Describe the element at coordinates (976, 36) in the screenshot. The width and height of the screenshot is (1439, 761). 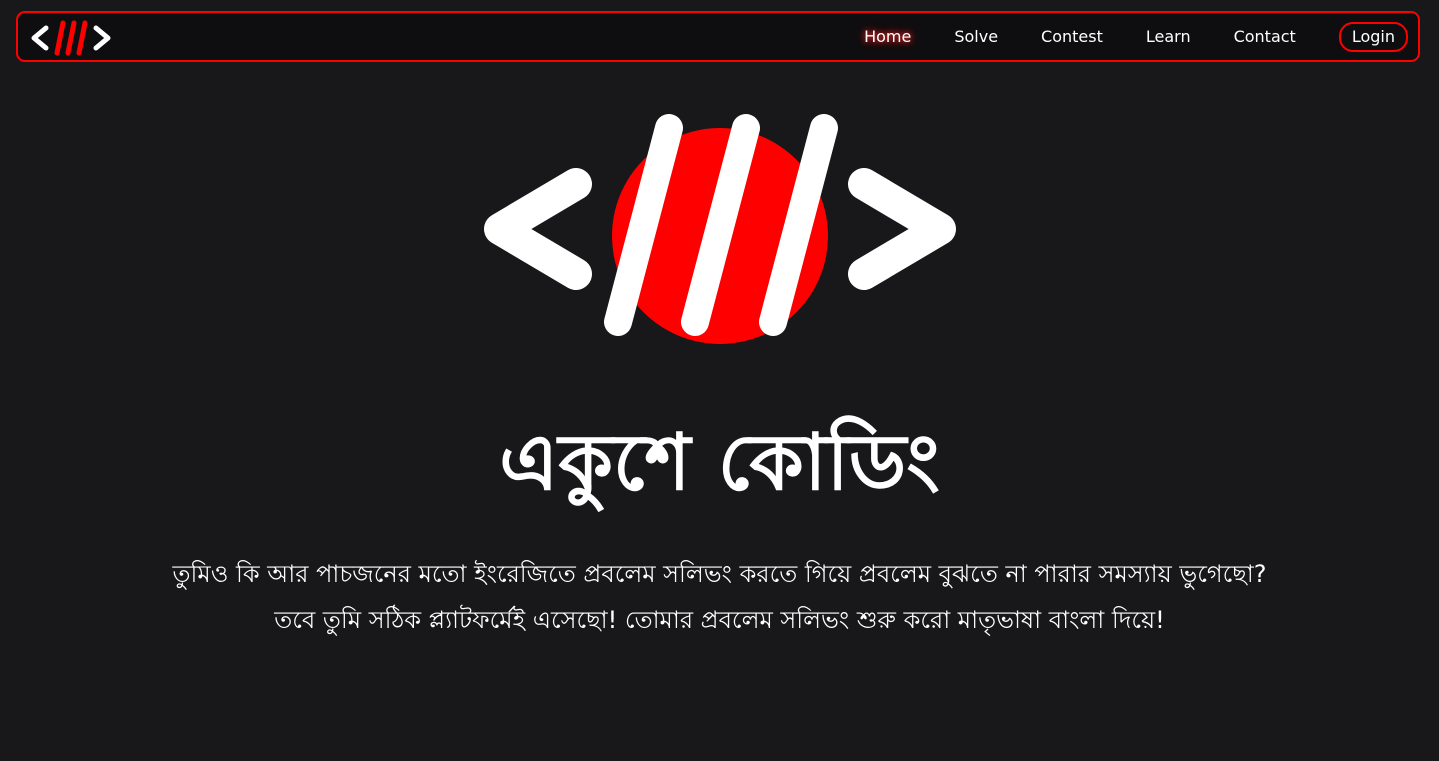
I see `nav-solve-link: Solve` at that location.